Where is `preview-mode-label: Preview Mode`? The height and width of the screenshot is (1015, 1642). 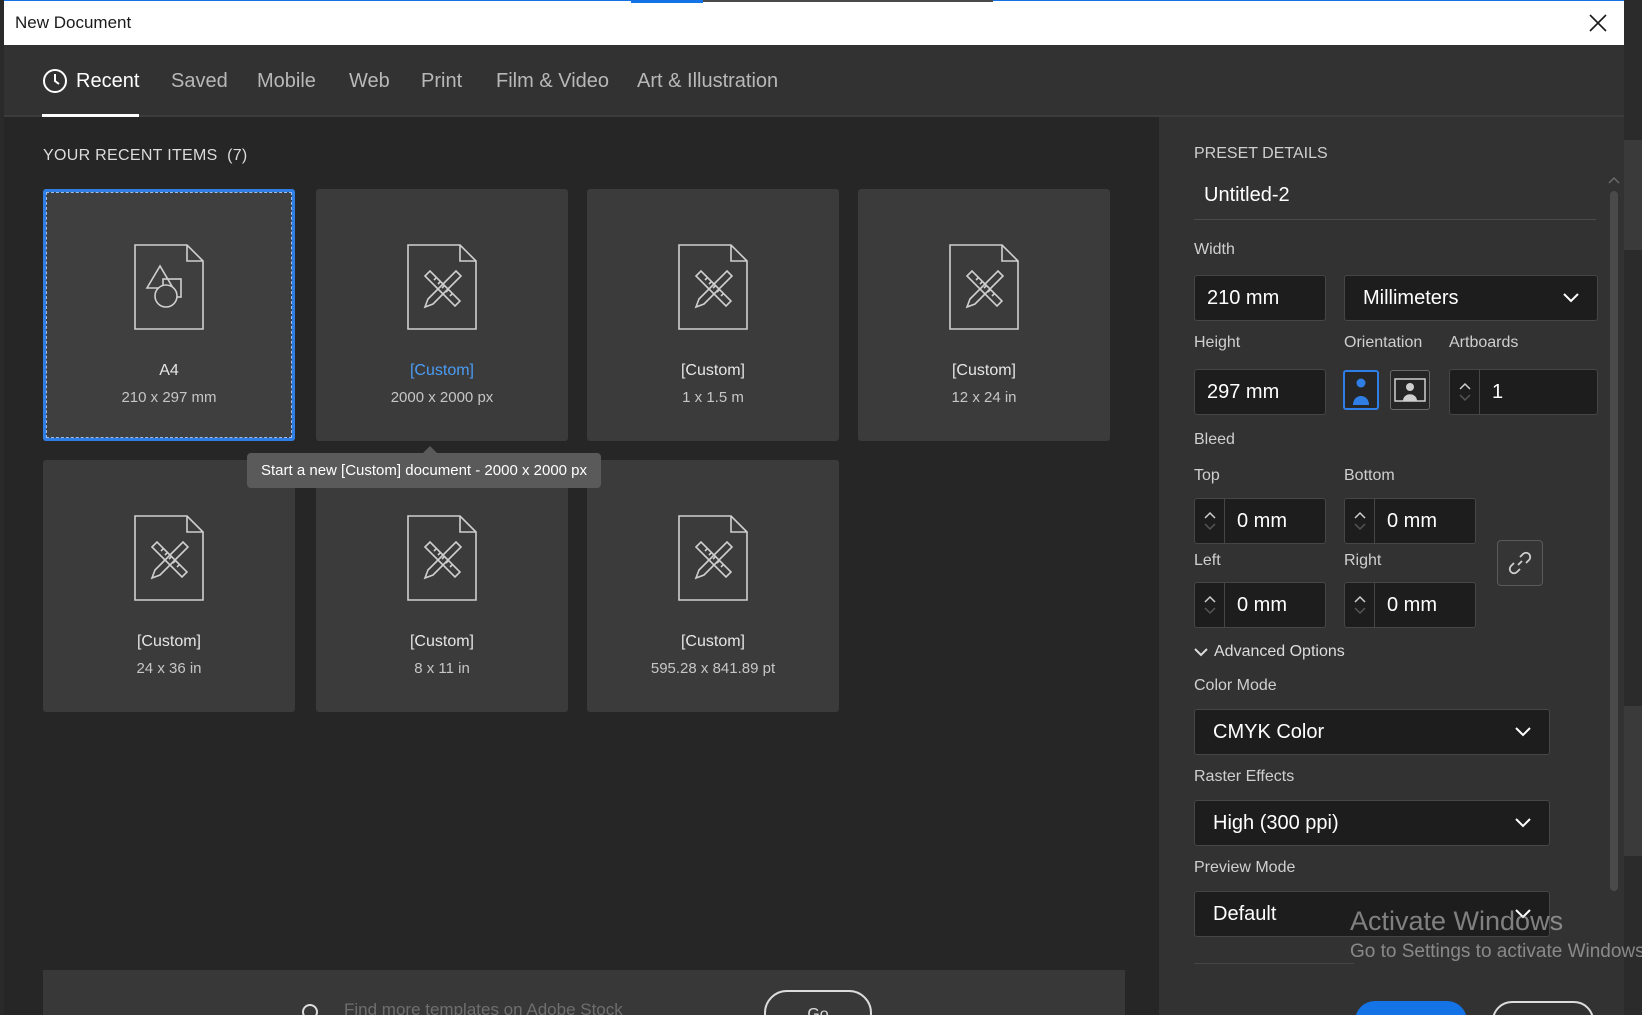
preview-mode-label: Preview Mode is located at coordinates (1245, 867).